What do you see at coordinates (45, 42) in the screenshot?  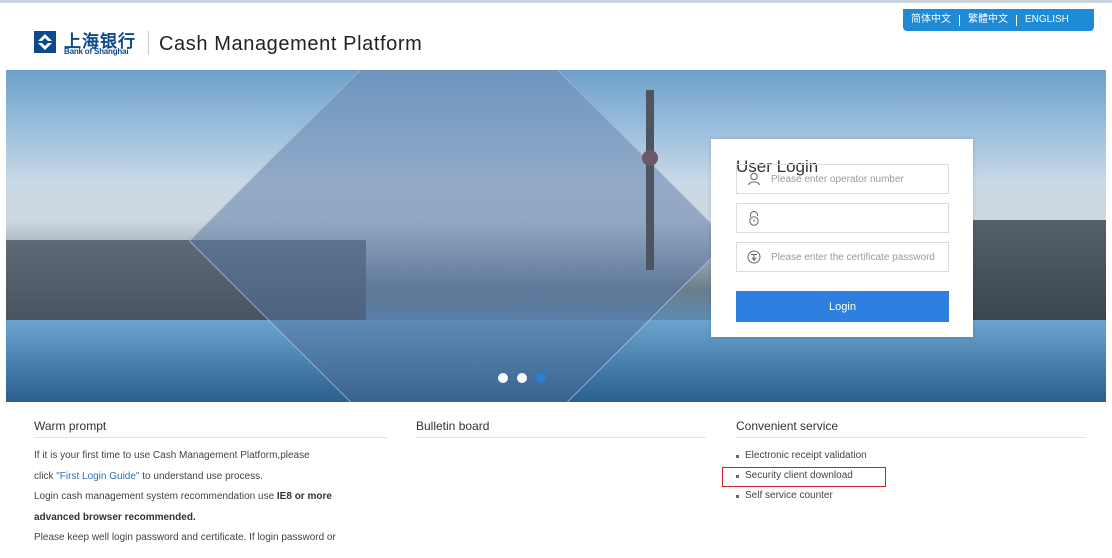 I see `bank-logo-icon` at bounding box center [45, 42].